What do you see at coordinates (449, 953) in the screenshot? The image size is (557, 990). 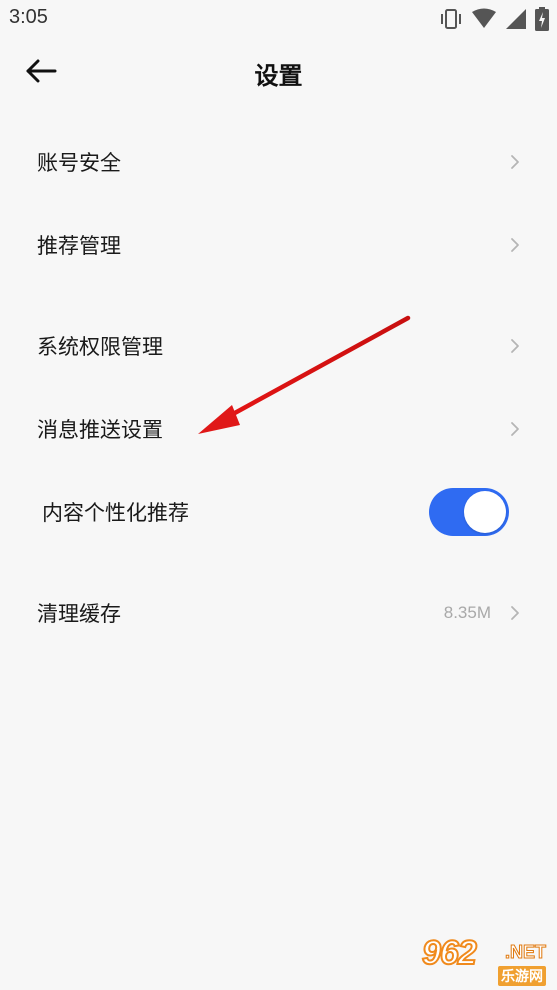 I see `watermark-main: 962` at bounding box center [449, 953].